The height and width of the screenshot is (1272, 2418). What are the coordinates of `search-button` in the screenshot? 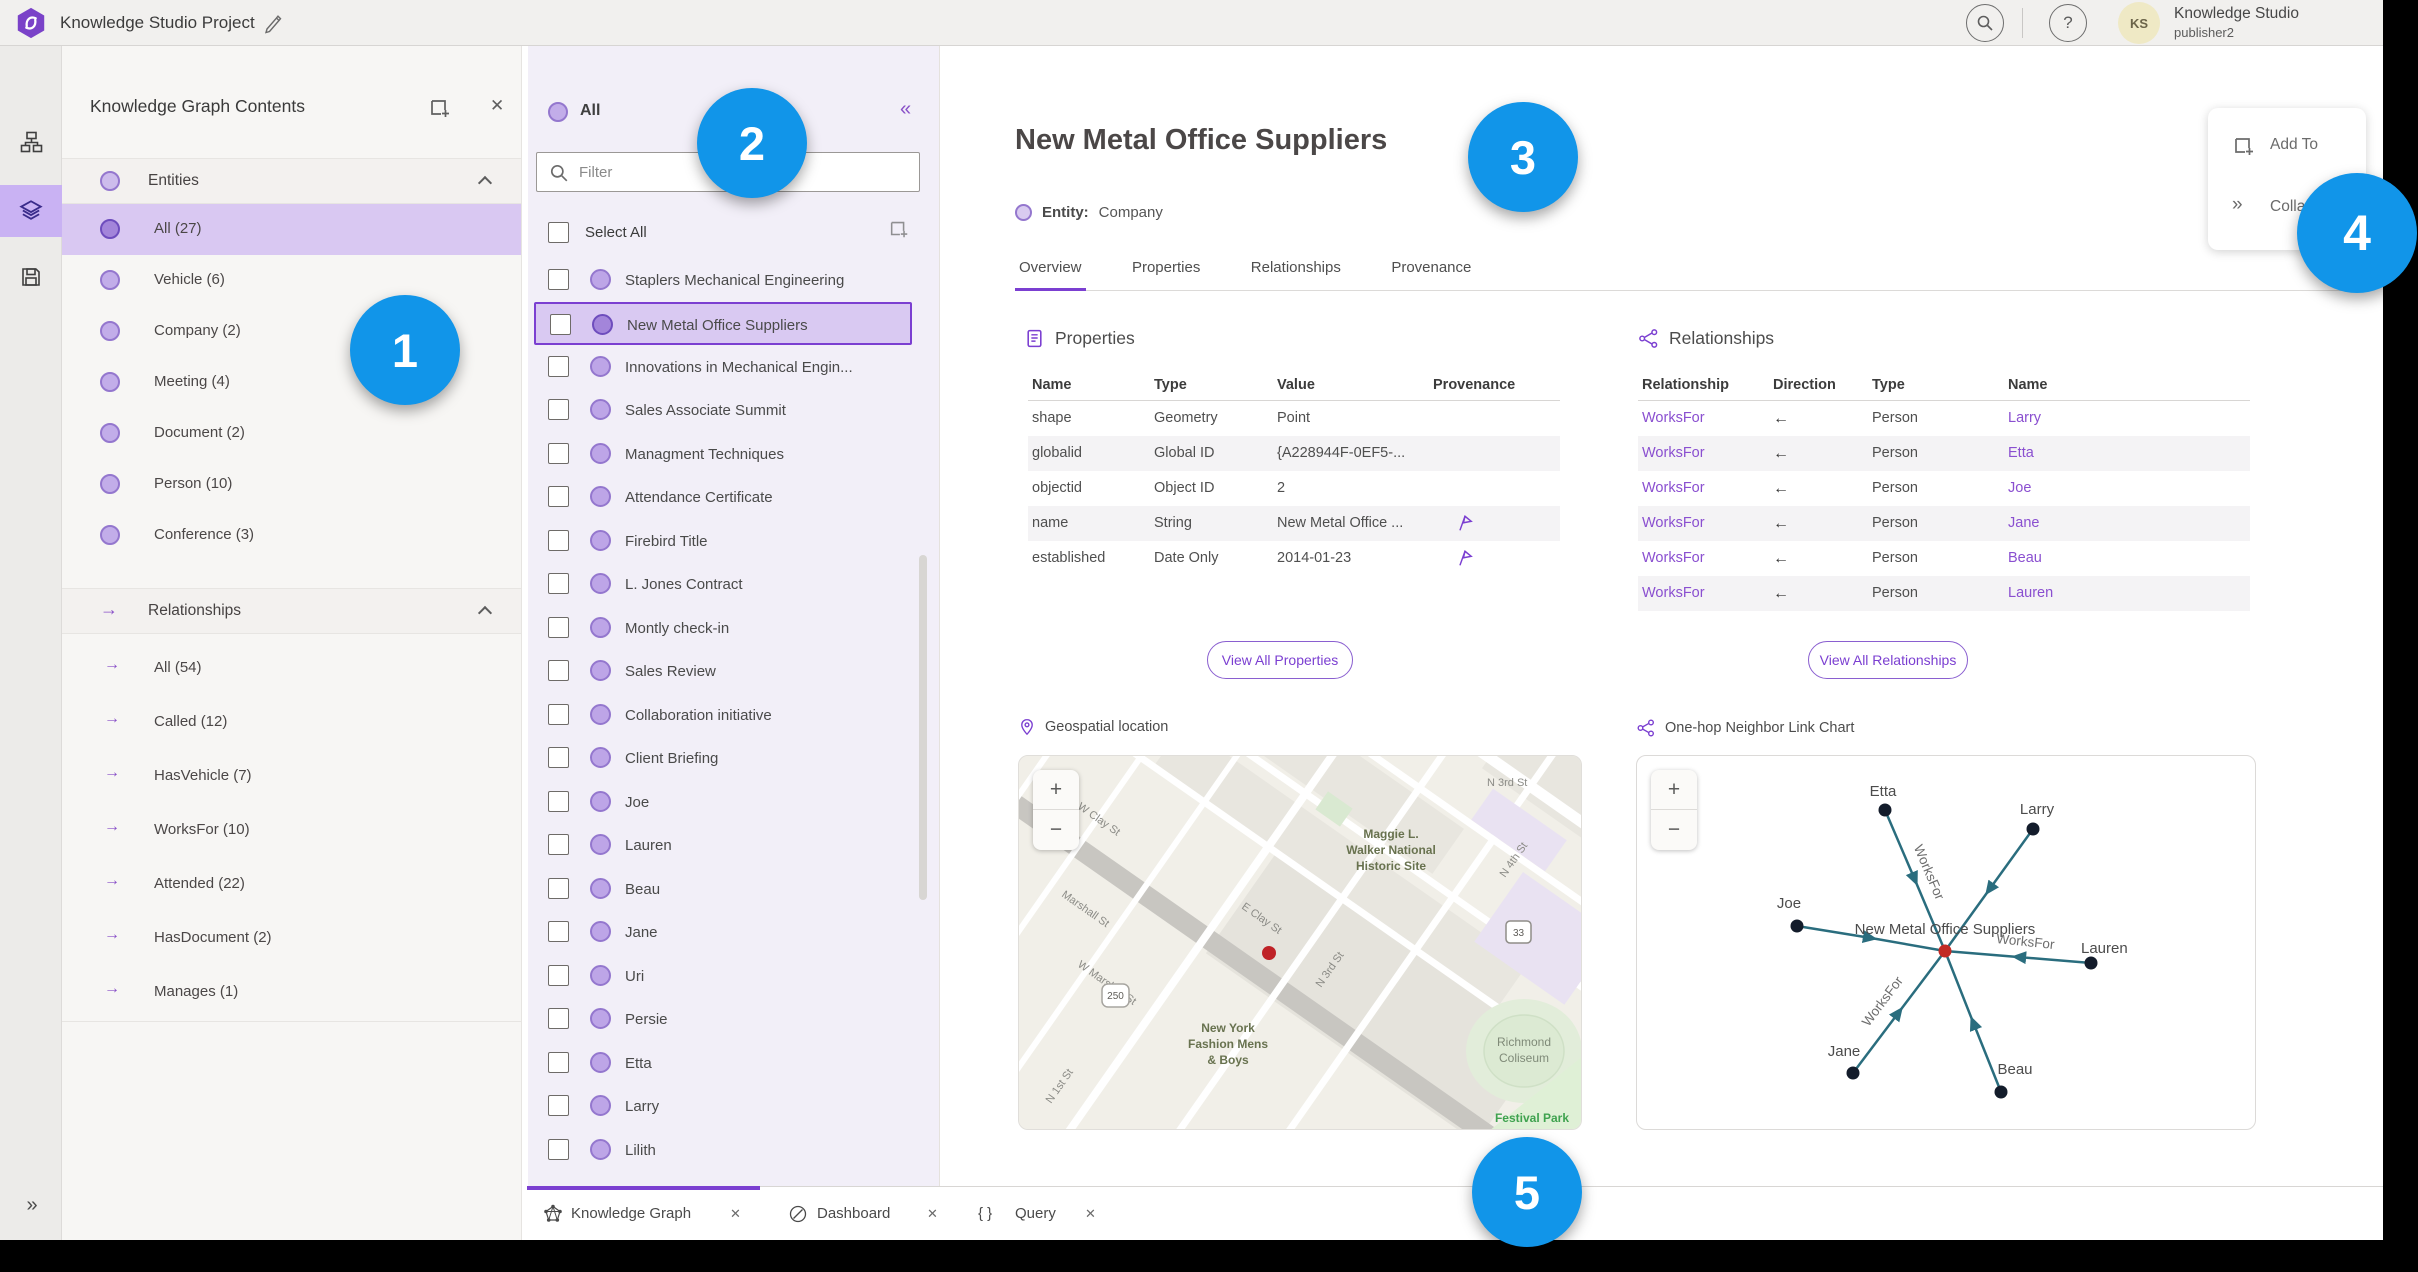 It's located at (1985, 23).